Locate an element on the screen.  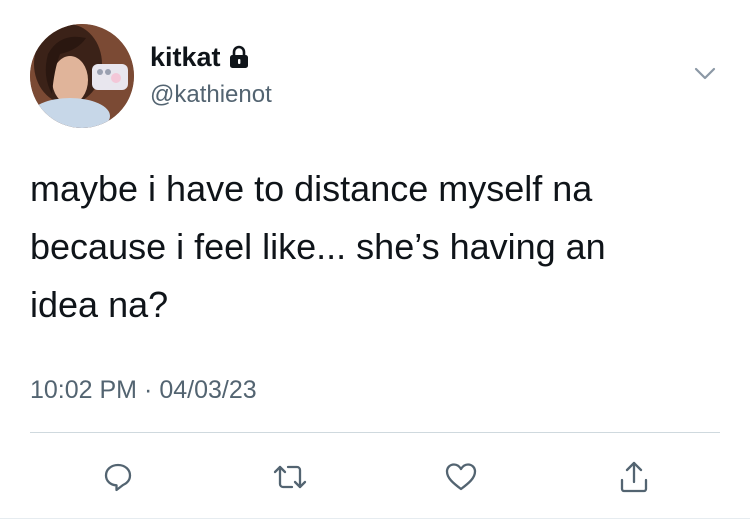
tweet-time: 10:02 PM is located at coordinates (83, 390).